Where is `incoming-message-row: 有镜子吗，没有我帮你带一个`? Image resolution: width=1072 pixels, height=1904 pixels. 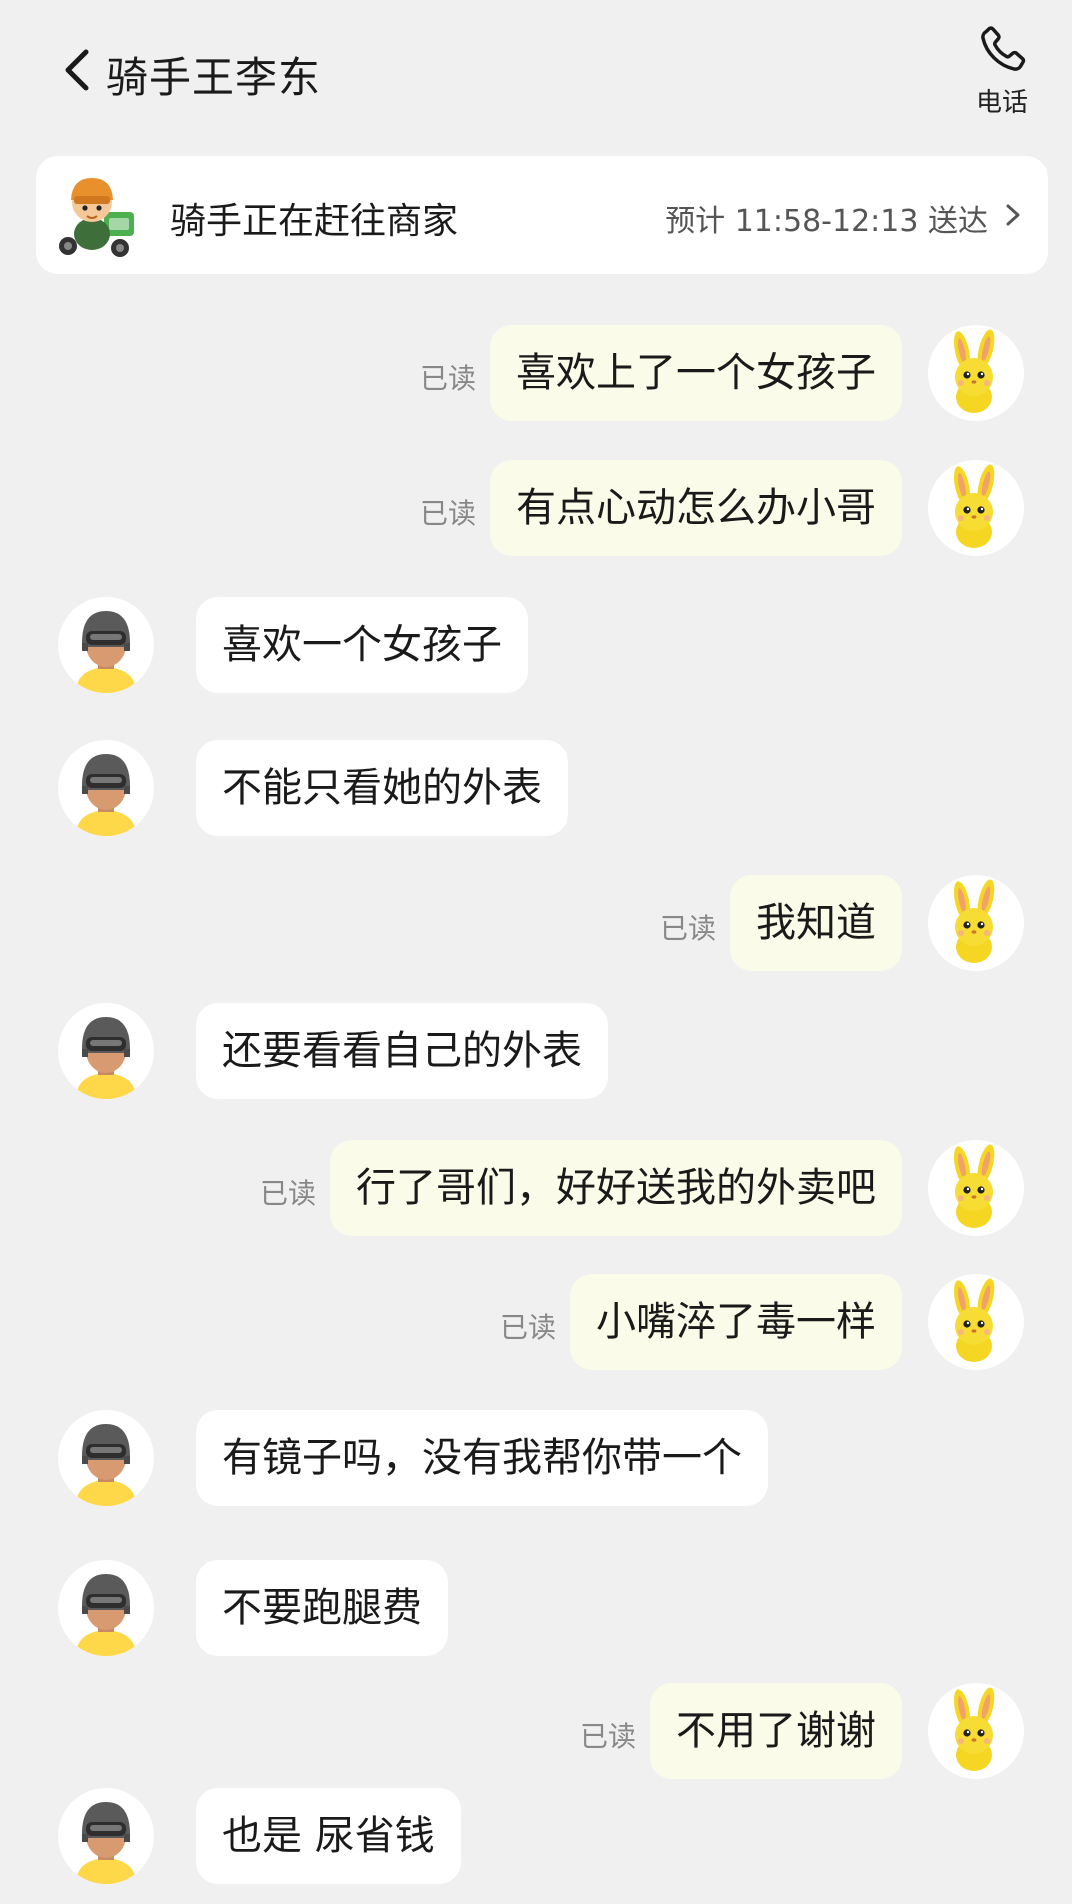 incoming-message-row: 有镜子吗，没有我帮你带一个 is located at coordinates (536, 1460).